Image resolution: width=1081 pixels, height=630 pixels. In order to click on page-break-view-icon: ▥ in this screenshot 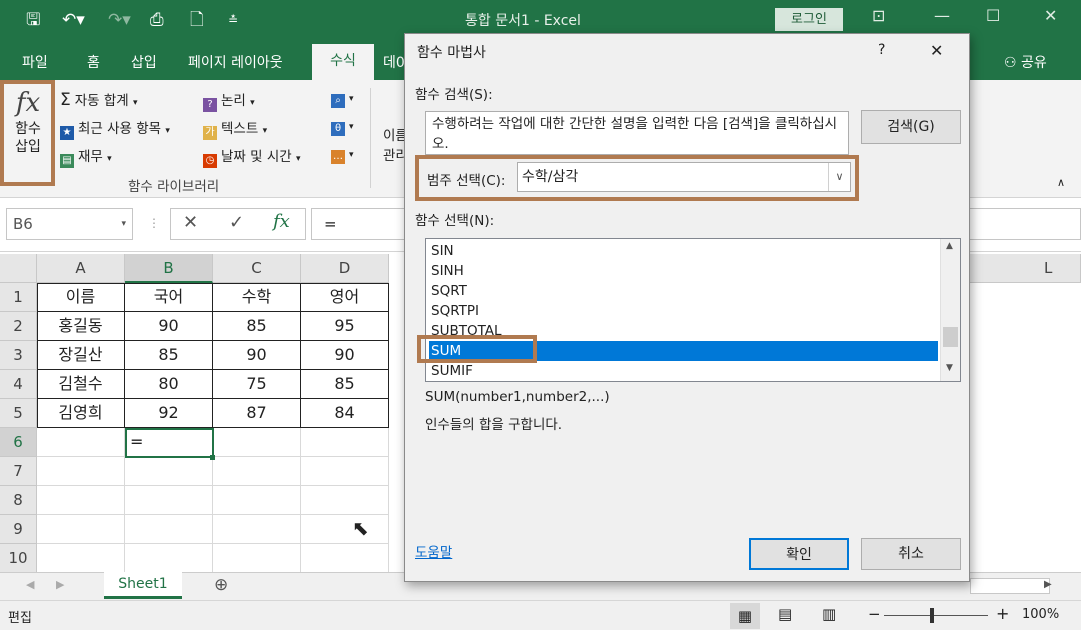, I will do `click(829, 614)`.